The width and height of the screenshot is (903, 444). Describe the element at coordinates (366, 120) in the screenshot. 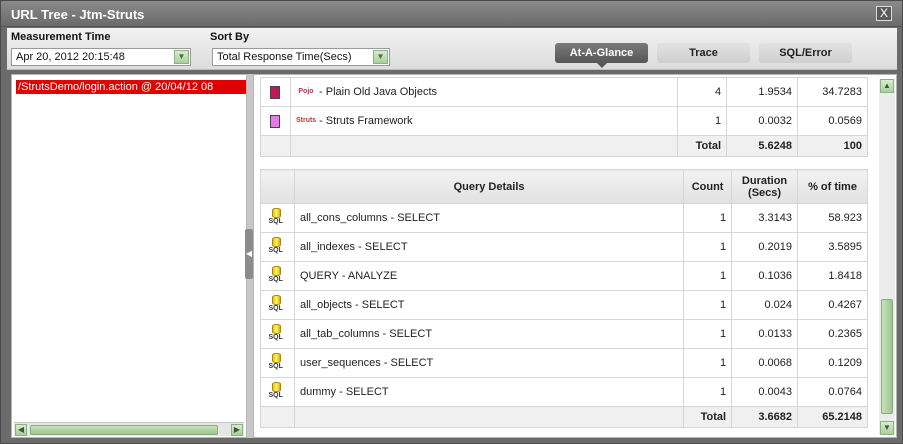

I see `framework-name: - Struts Framework` at that location.